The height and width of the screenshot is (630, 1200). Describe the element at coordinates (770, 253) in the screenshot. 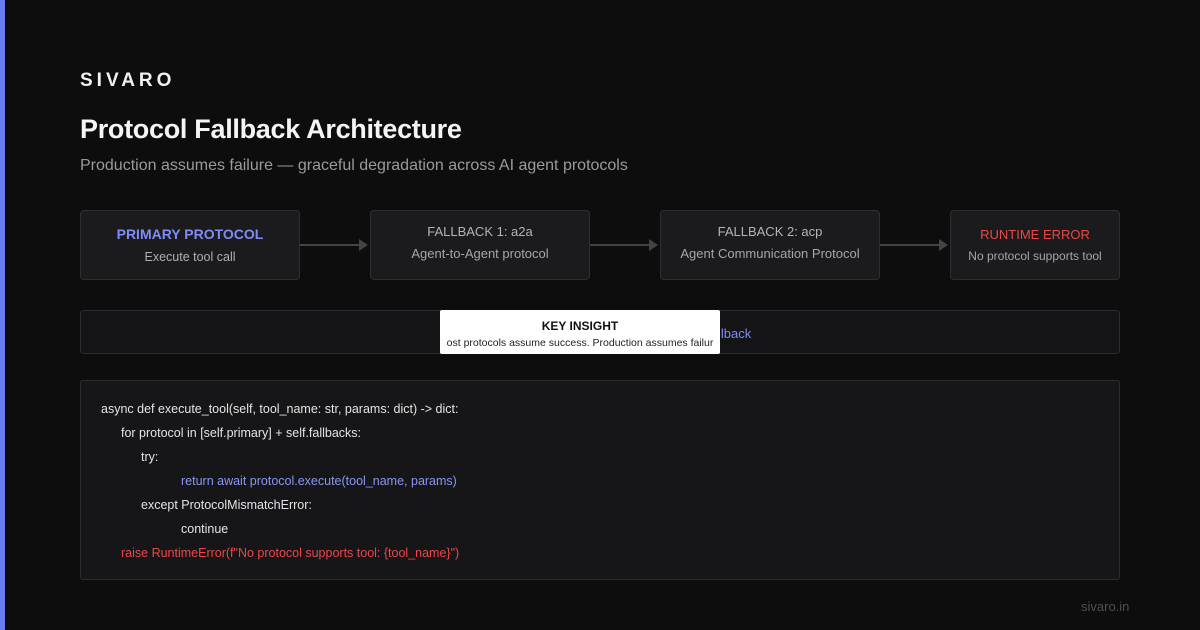

I see `fallback2-description: Agent Communication Protocol` at that location.